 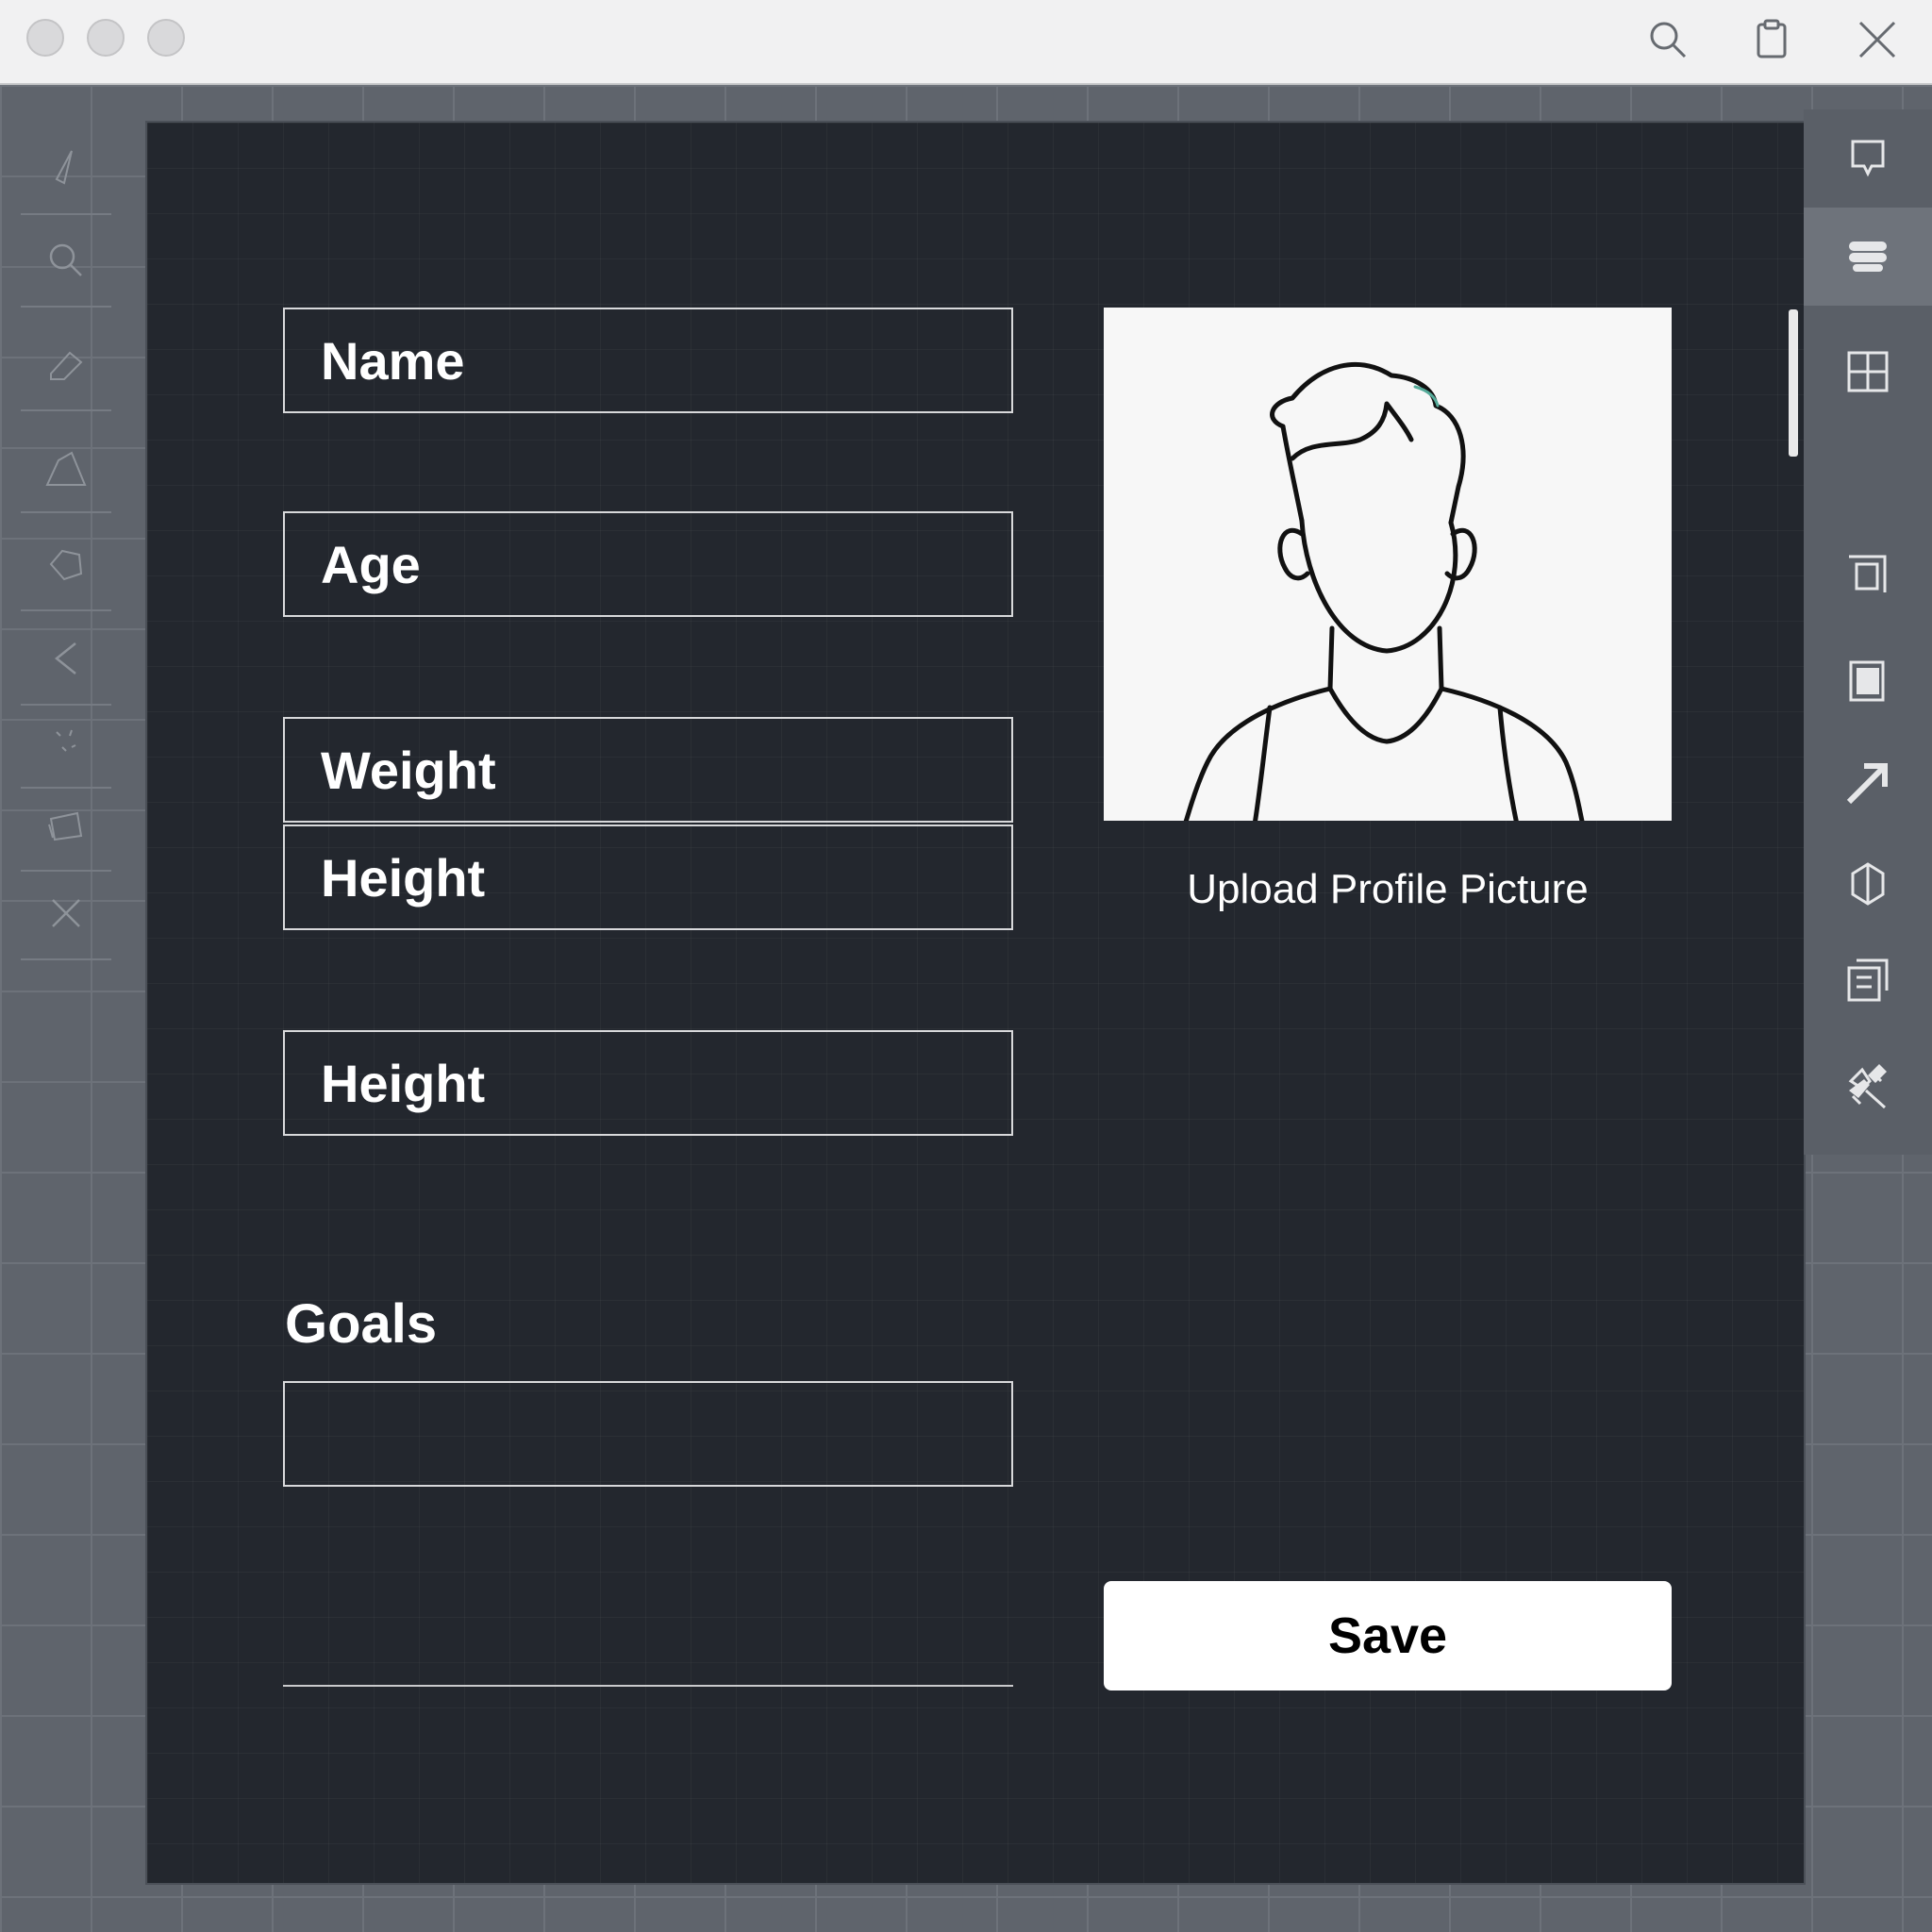 I want to click on comment-tool, so click(x=1868, y=159).